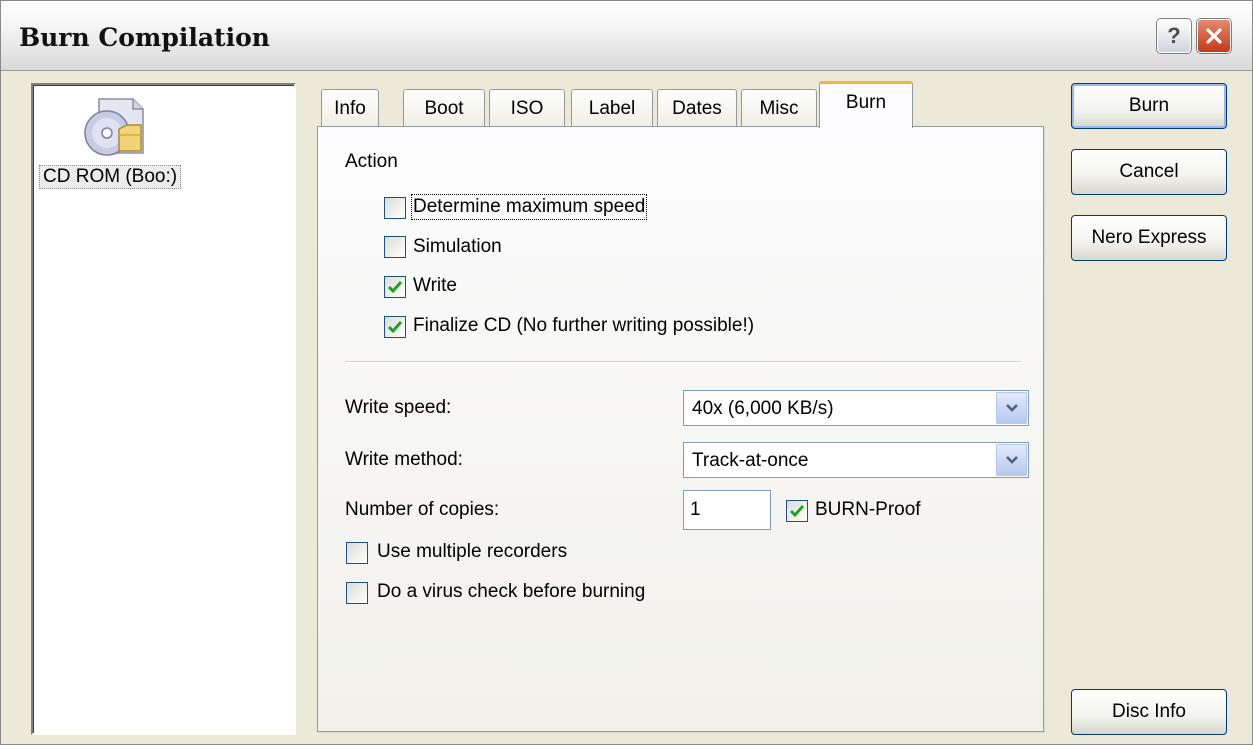 This screenshot has width=1253, height=745. I want to click on close-icon, so click(1214, 36).